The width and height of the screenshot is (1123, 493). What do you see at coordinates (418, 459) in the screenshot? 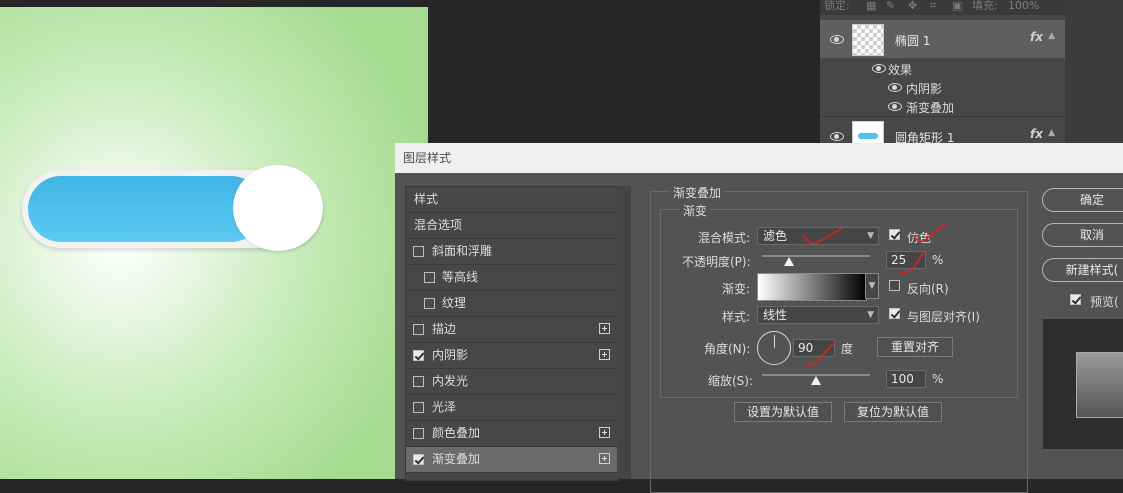
I see `gradient-overlay-checkbox` at bounding box center [418, 459].